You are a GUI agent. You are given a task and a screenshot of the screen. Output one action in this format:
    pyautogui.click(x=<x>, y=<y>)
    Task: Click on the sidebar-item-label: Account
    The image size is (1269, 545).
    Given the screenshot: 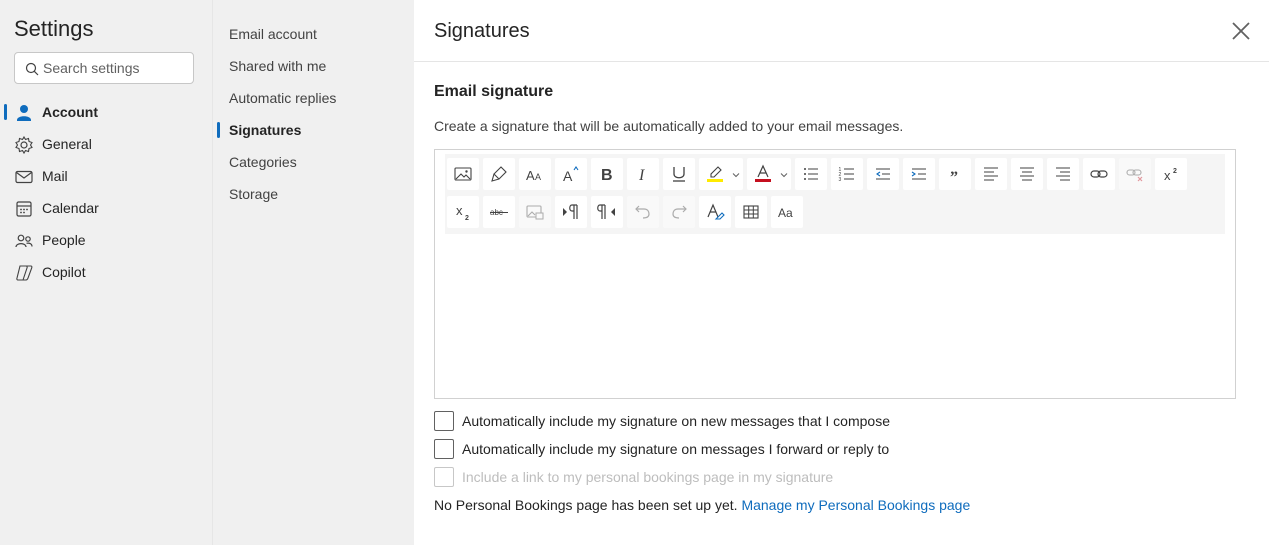 What is the action you would take?
    pyautogui.click(x=70, y=112)
    